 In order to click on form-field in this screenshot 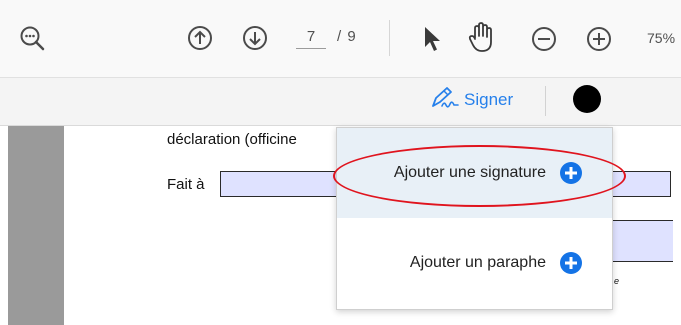, I will do `click(642, 241)`.